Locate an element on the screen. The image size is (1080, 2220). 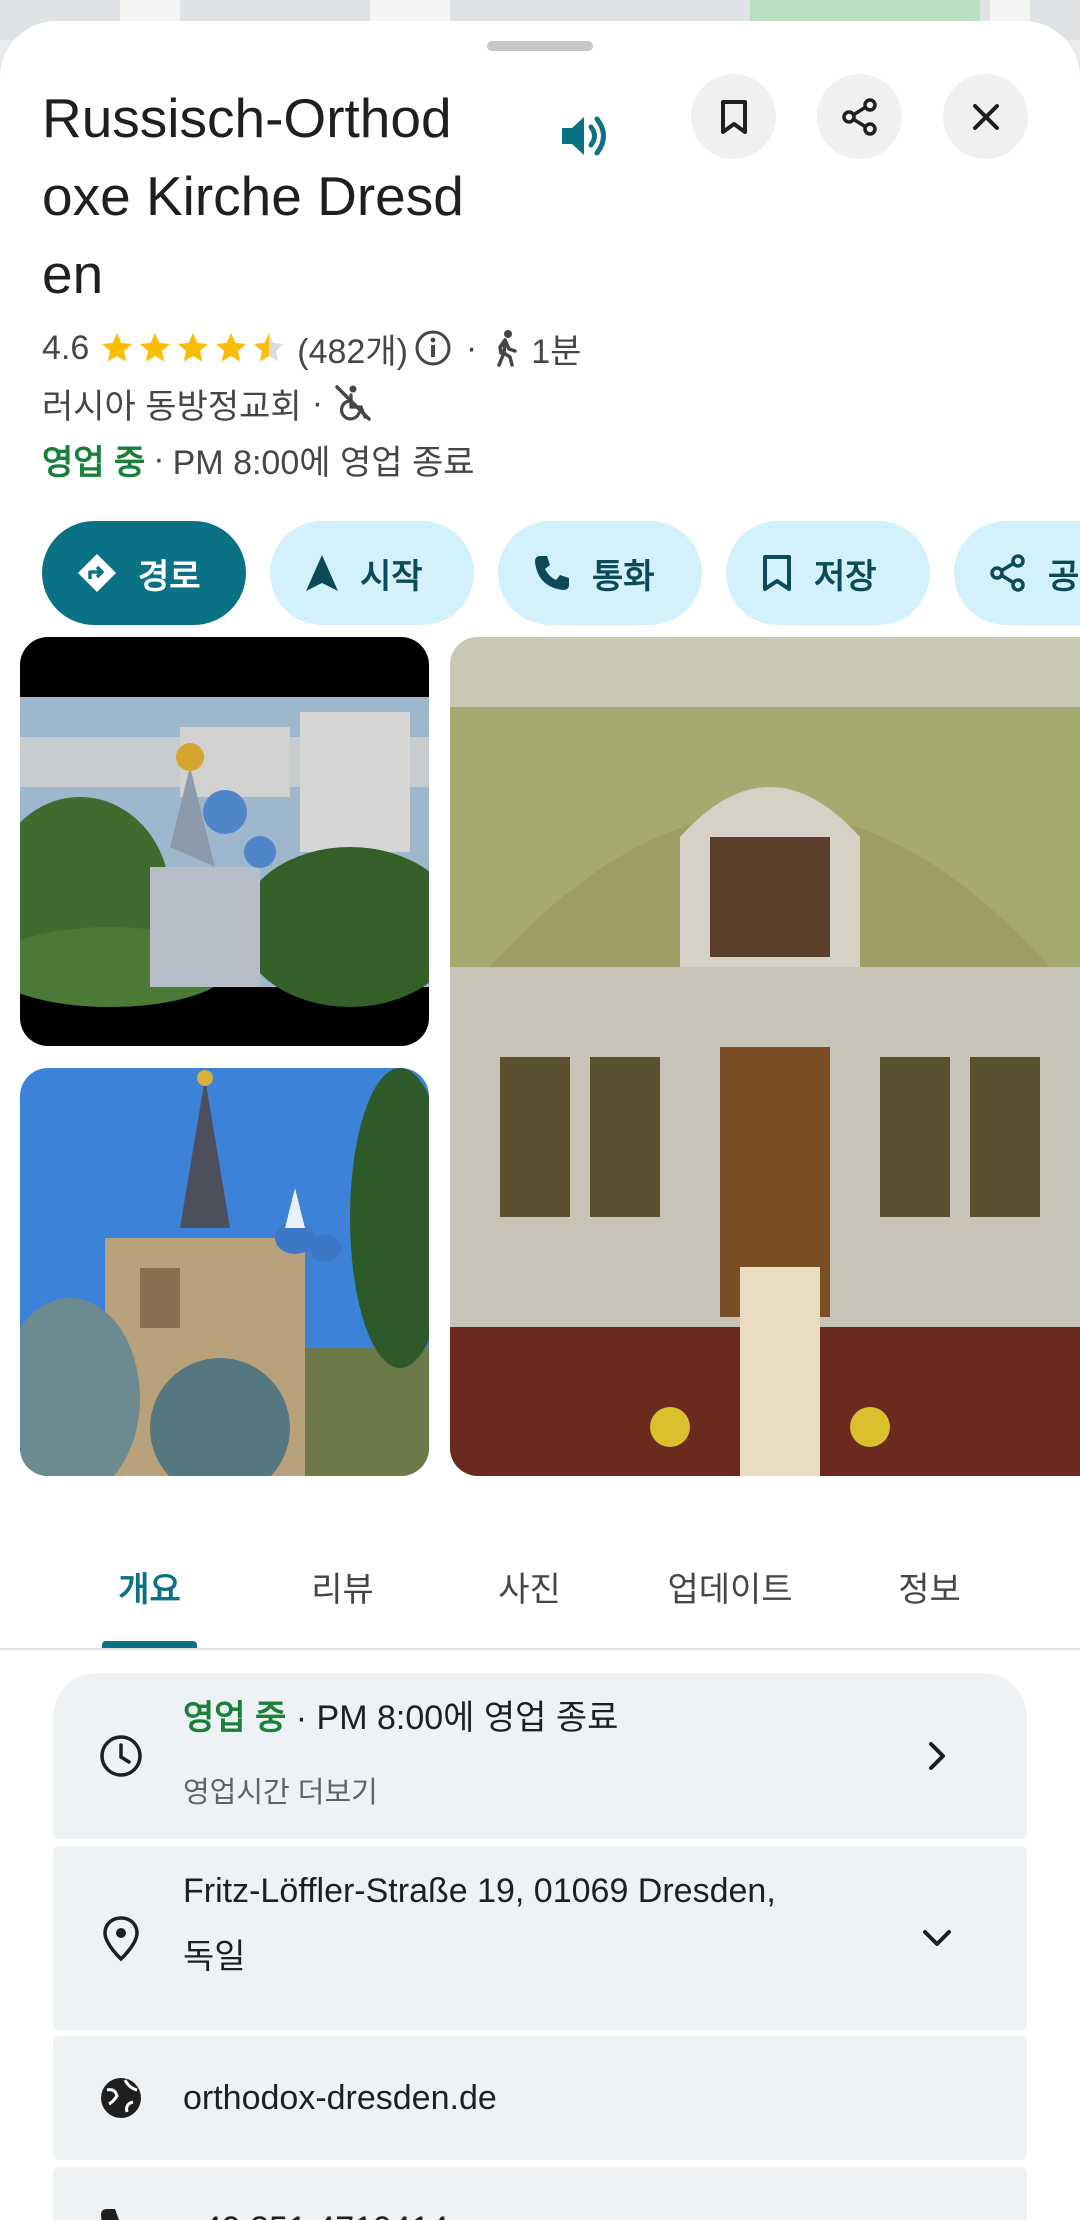
save-label: 저장 is located at coordinates (845, 576).